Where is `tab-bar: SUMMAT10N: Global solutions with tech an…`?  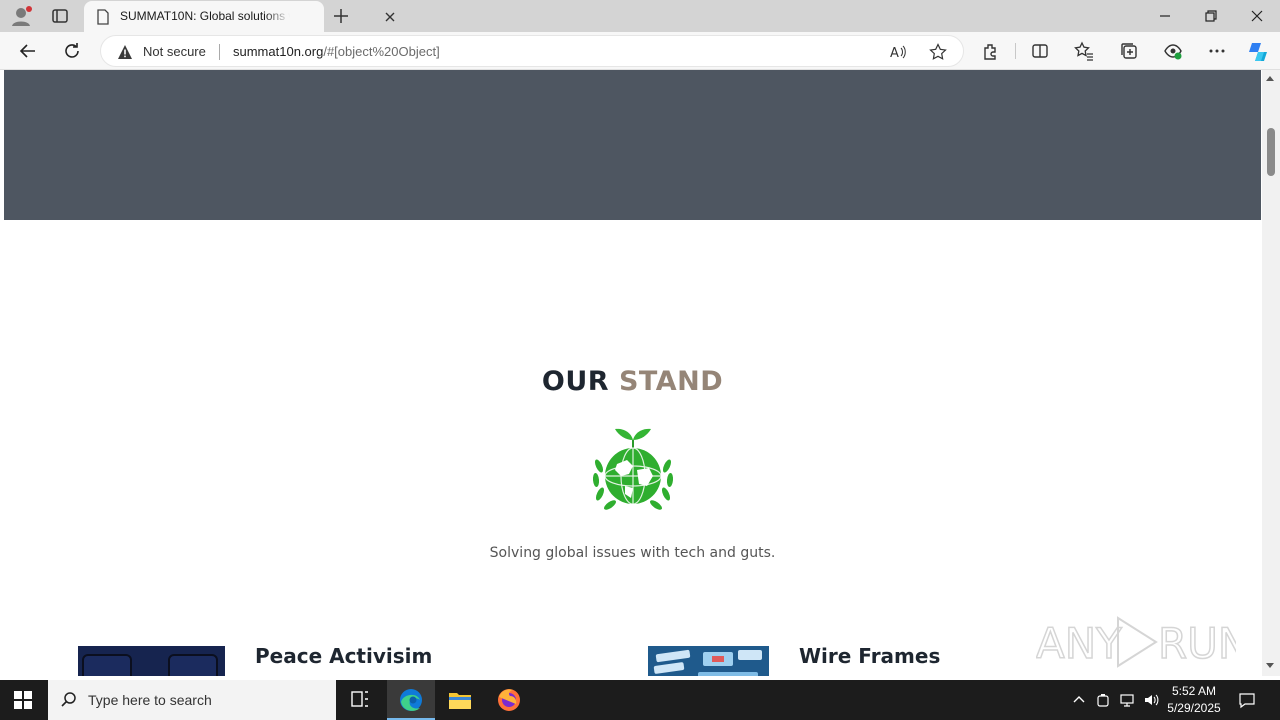 tab-bar: SUMMAT10N: Global solutions with tech an… is located at coordinates (640, 16).